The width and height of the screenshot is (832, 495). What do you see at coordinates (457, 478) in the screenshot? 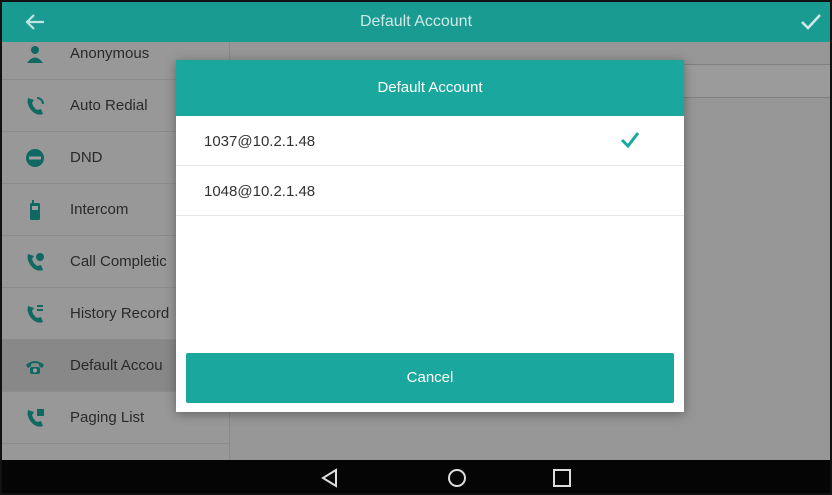
I see `nav-home-icon` at bounding box center [457, 478].